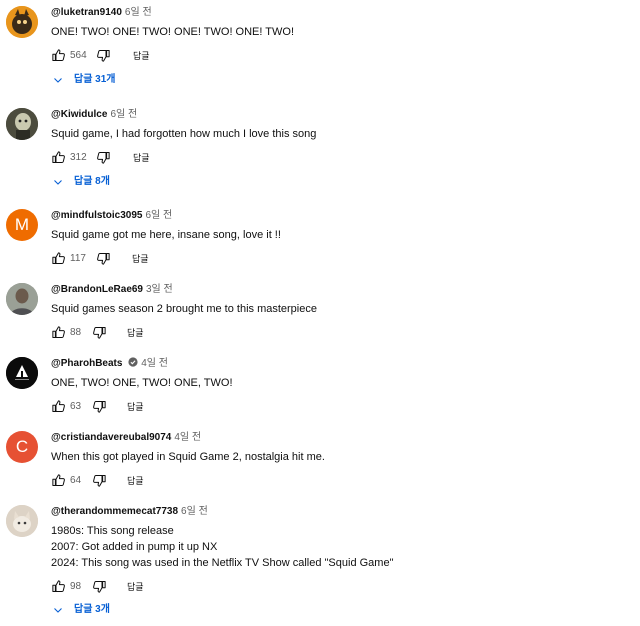 This screenshot has width=640, height=626. Describe the element at coordinates (173, 32) in the screenshot. I see `comment-line: ONE! TWO! ONE! TWO! ONE! TWO! ONE! TWO!` at that location.